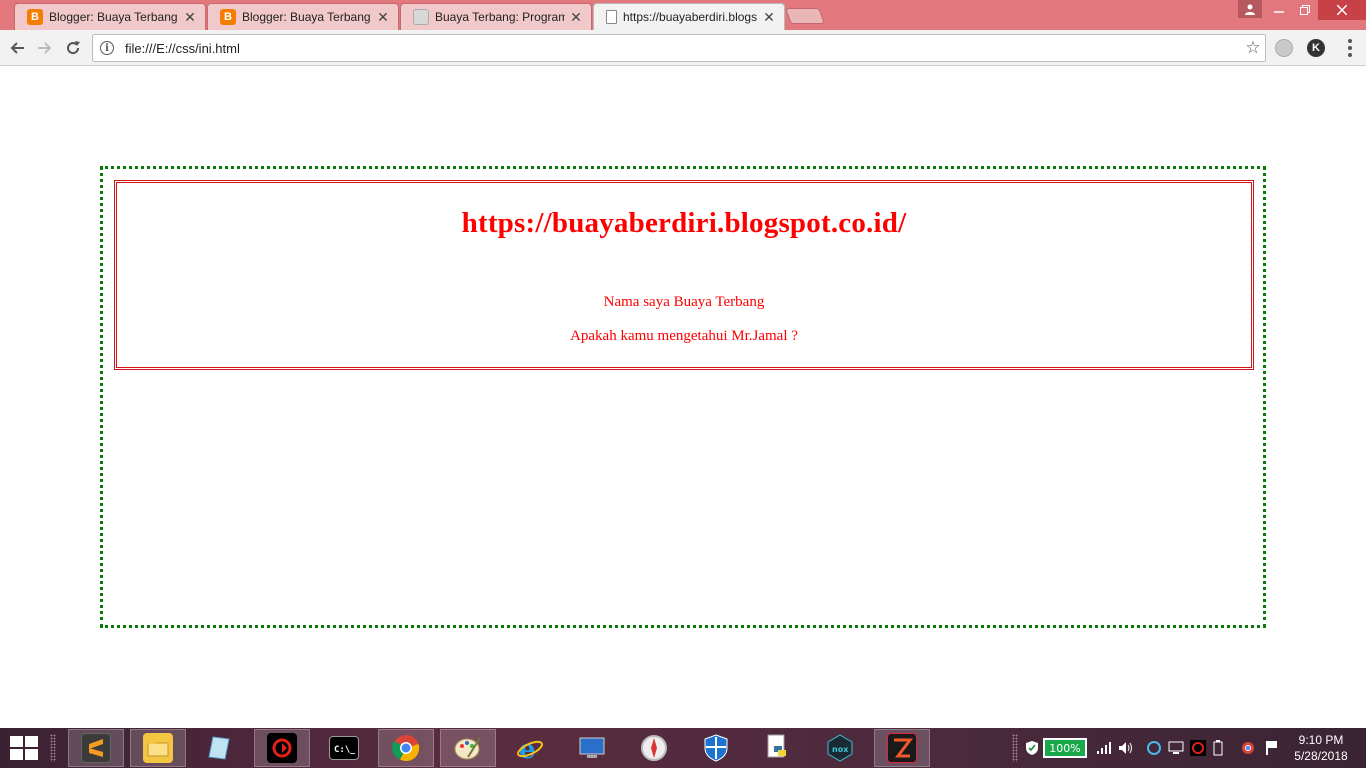 This screenshot has height=768, width=1366. I want to click on compass-icon, so click(654, 748).